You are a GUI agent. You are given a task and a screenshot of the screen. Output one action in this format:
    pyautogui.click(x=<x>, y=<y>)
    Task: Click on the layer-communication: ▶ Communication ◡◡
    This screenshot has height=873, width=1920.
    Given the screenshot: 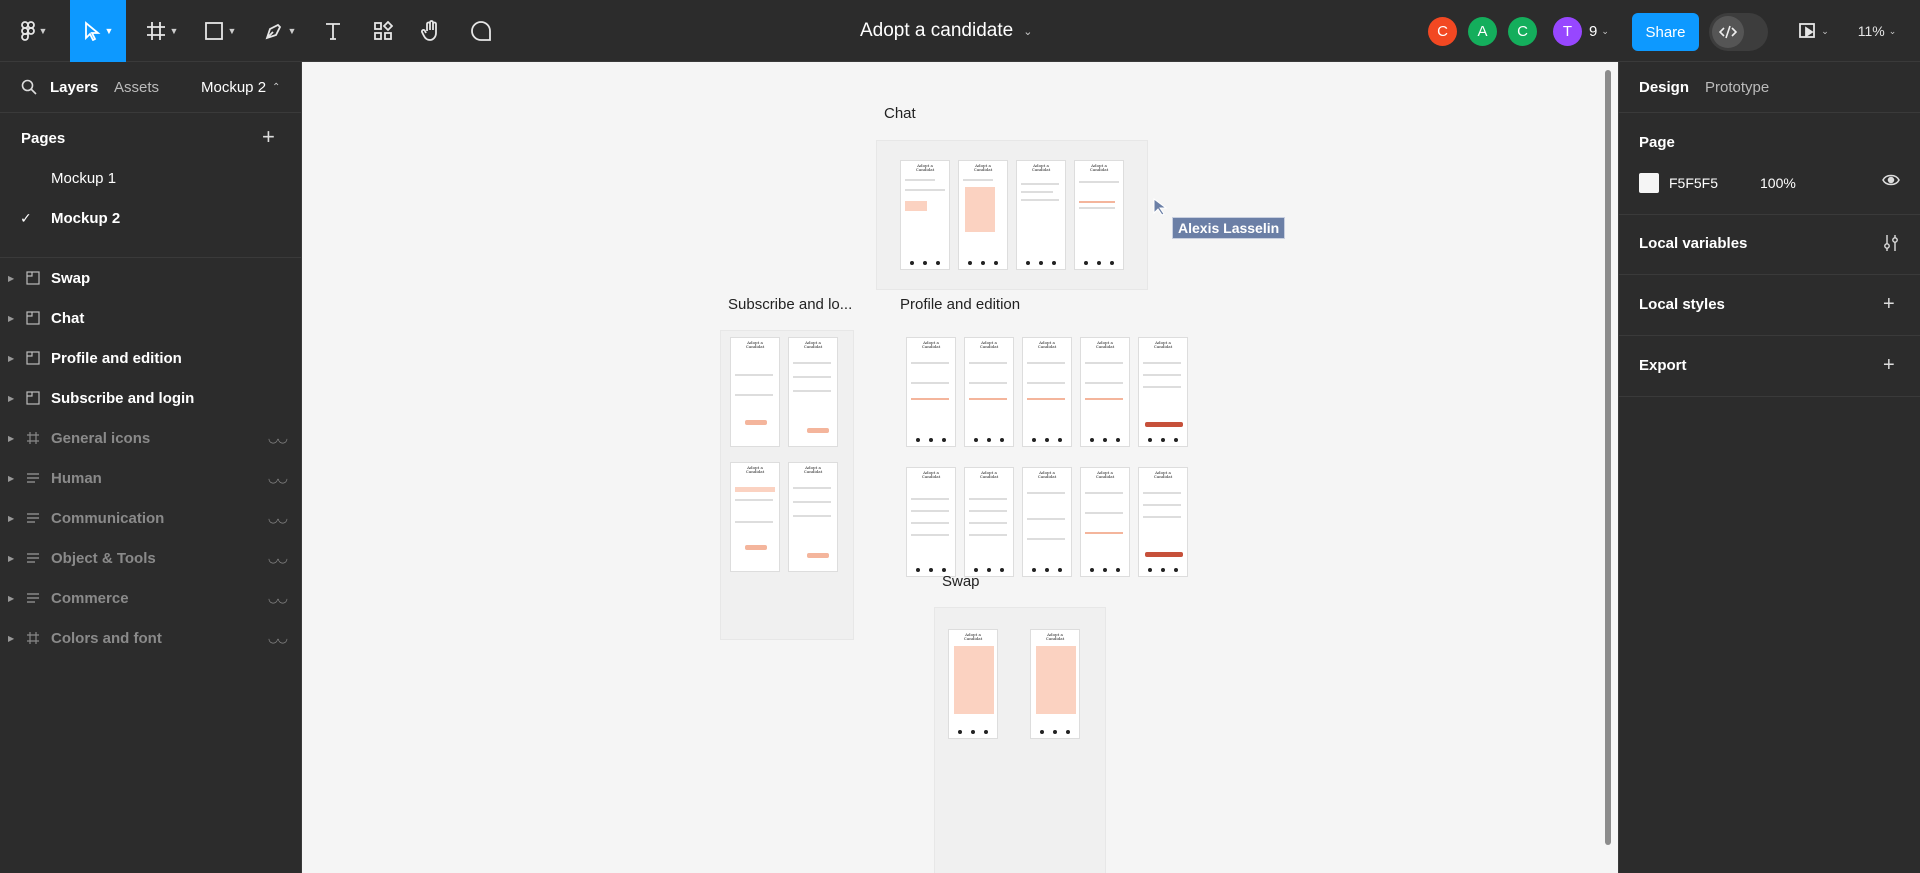 What is the action you would take?
    pyautogui.click(x=151, y=518)
    